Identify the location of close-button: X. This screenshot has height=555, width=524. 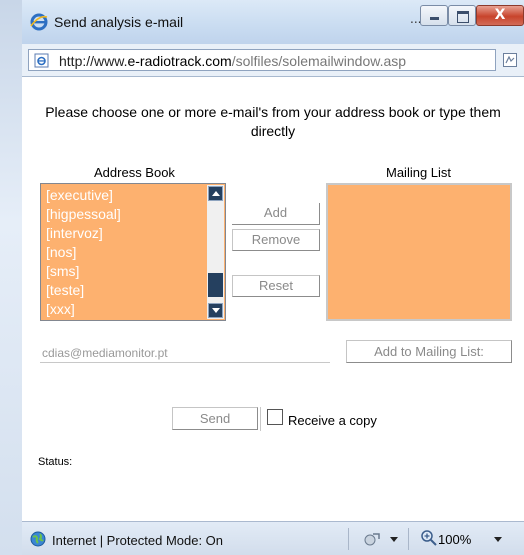
(500, 15).